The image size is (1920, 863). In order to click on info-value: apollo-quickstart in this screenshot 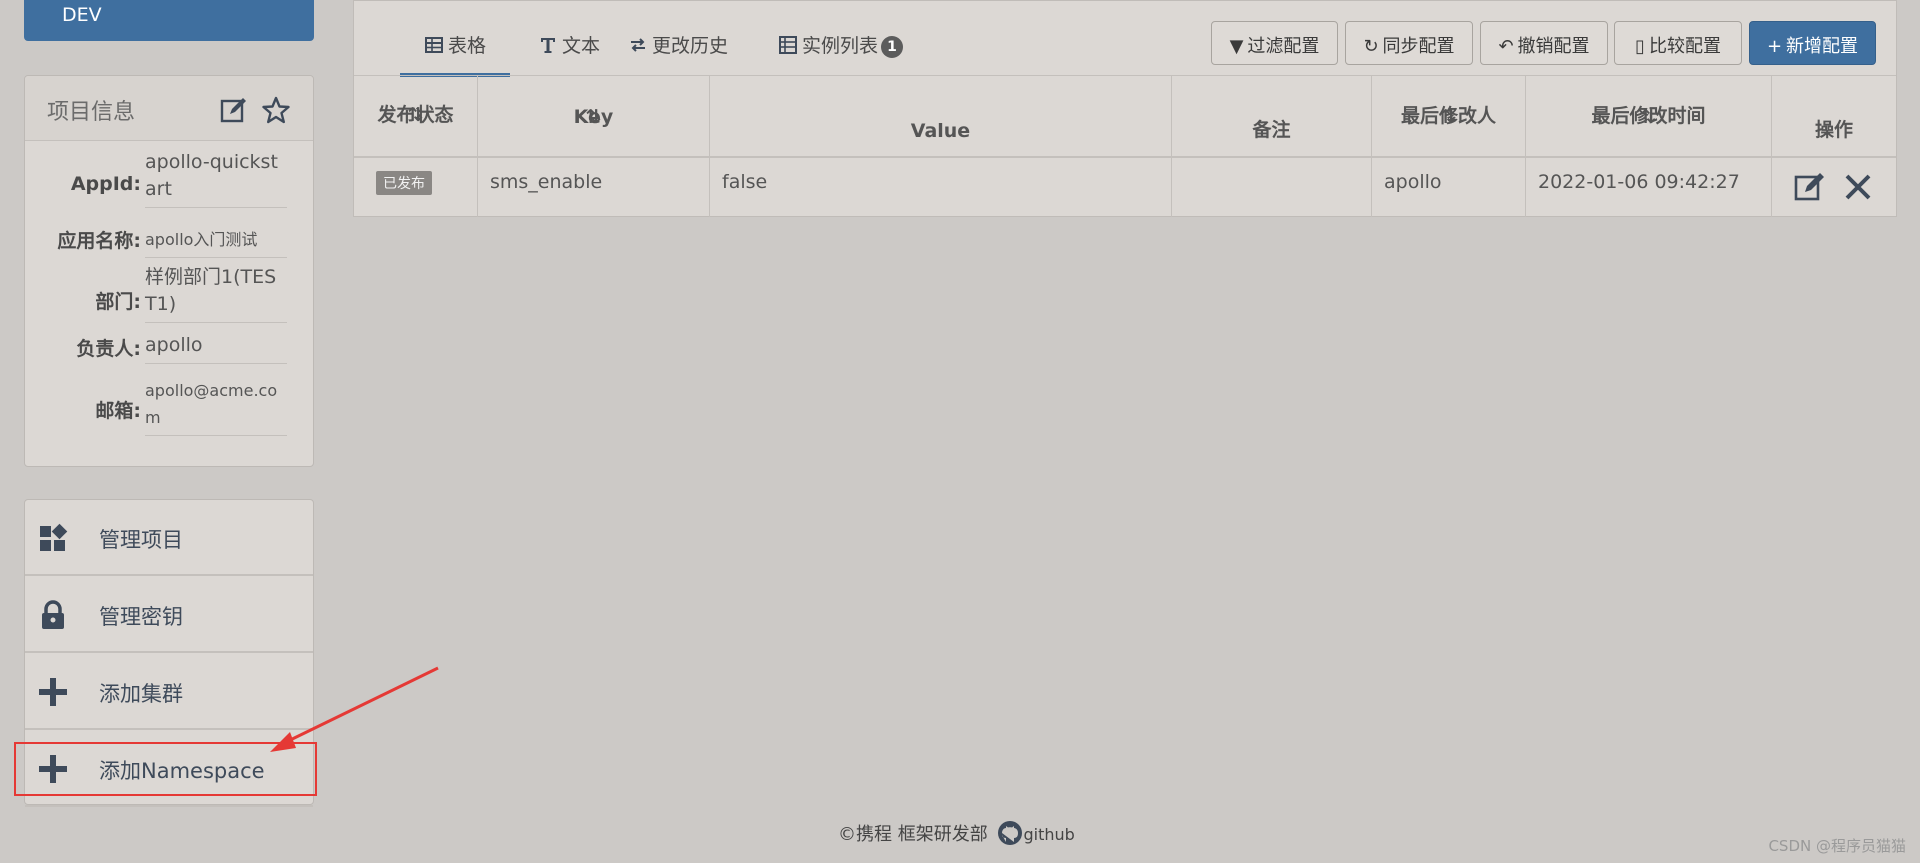, I will do `click(216, 178)`.